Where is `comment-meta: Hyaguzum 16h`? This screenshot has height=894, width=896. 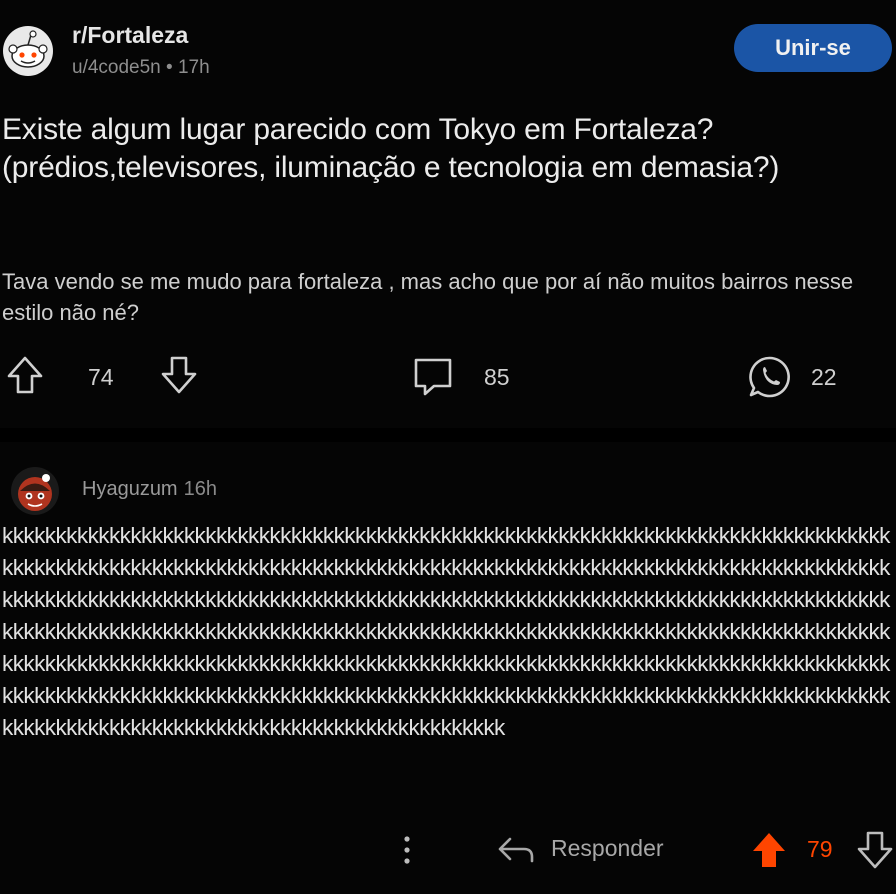
comment-meta: Hyaguzum 16h is located at coordinates (149, 489).